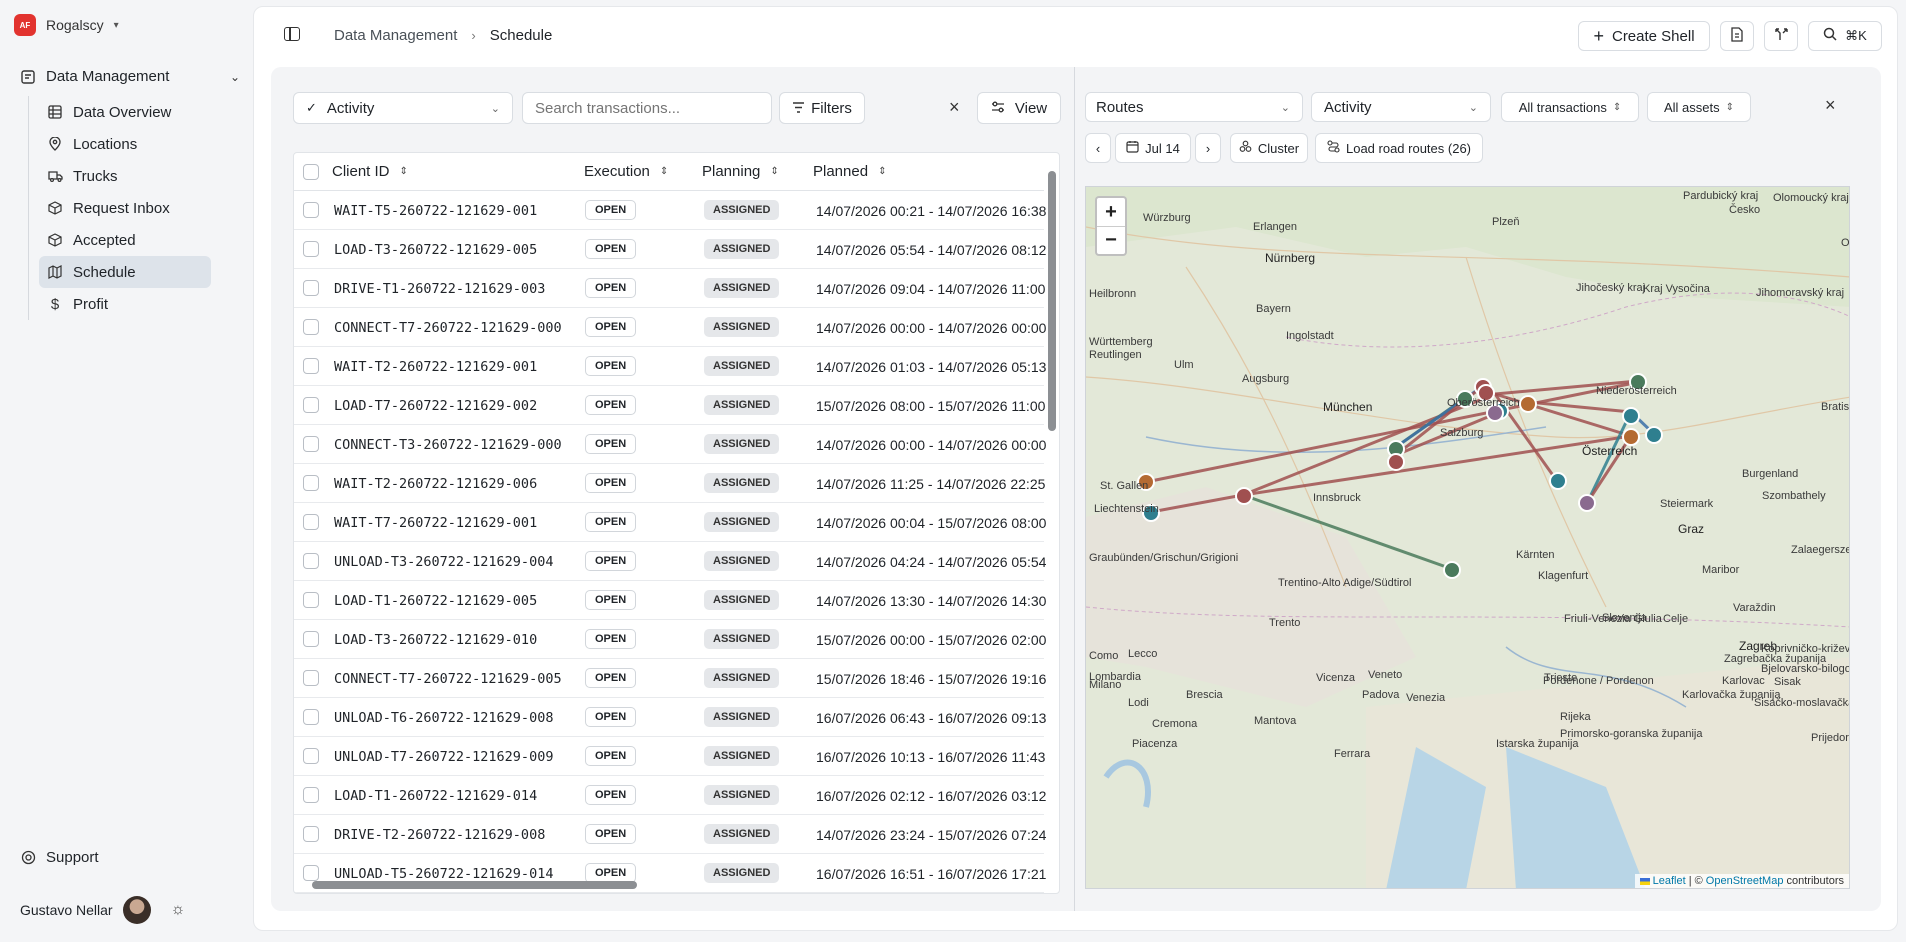 Image resolution: width=1906 pixels, height=942 pixels. Describe the element at coordinates (66, 25) in the screenshot. I see `org-switcher: AF Rogalscy ▾` at that location.